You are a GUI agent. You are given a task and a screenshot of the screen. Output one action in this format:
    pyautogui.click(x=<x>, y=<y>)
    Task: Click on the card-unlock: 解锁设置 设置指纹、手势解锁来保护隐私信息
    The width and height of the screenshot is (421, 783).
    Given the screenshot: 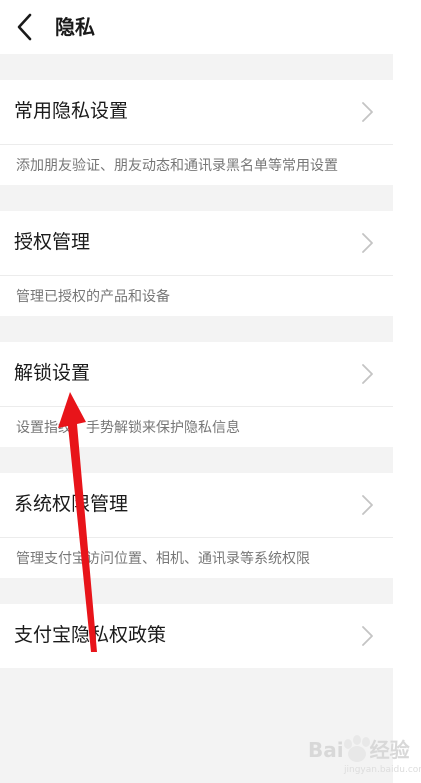 What is the action you would take?
    pyautogui.click(x=196, y=394)
    